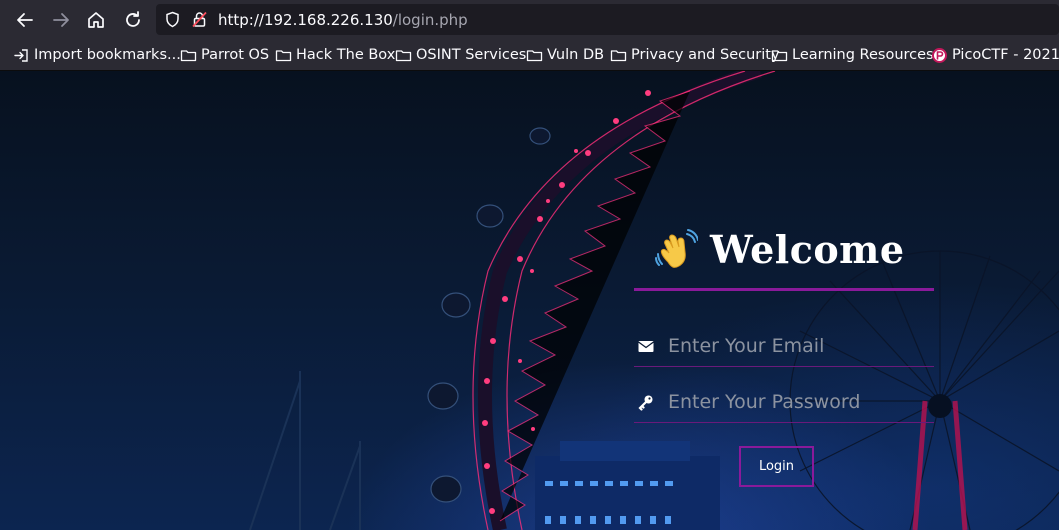  Describe the element at coordinates (784, 289) in the screenshot. I see `title-divider` at that location.